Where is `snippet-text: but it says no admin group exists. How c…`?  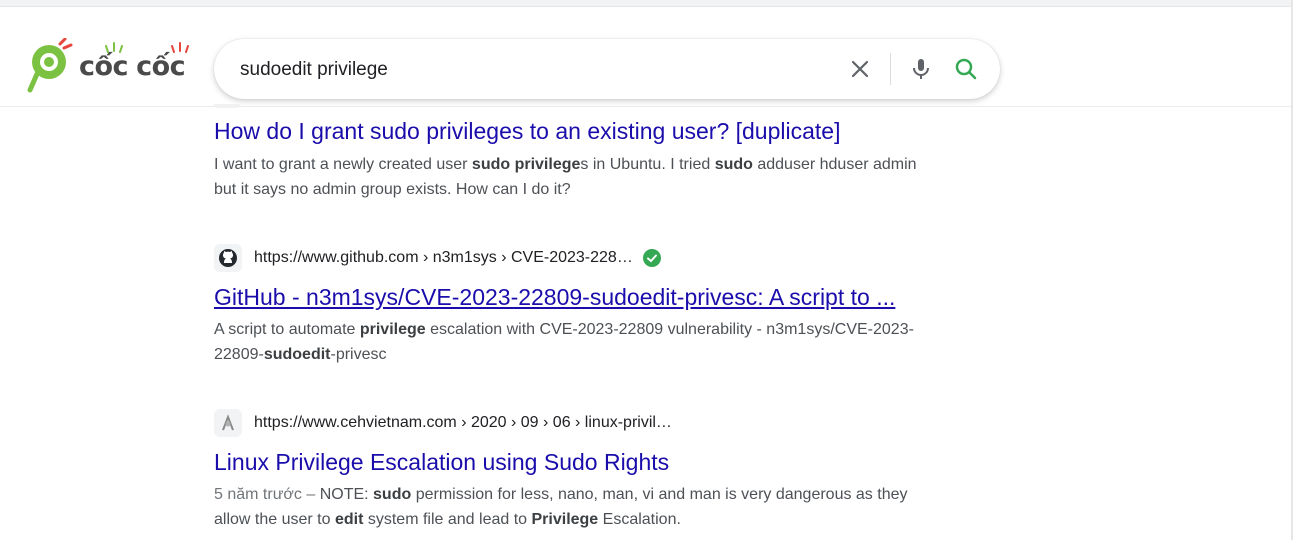 snippet-text: but it says no admin group exists. How c… is located at coordinates (392, 189).